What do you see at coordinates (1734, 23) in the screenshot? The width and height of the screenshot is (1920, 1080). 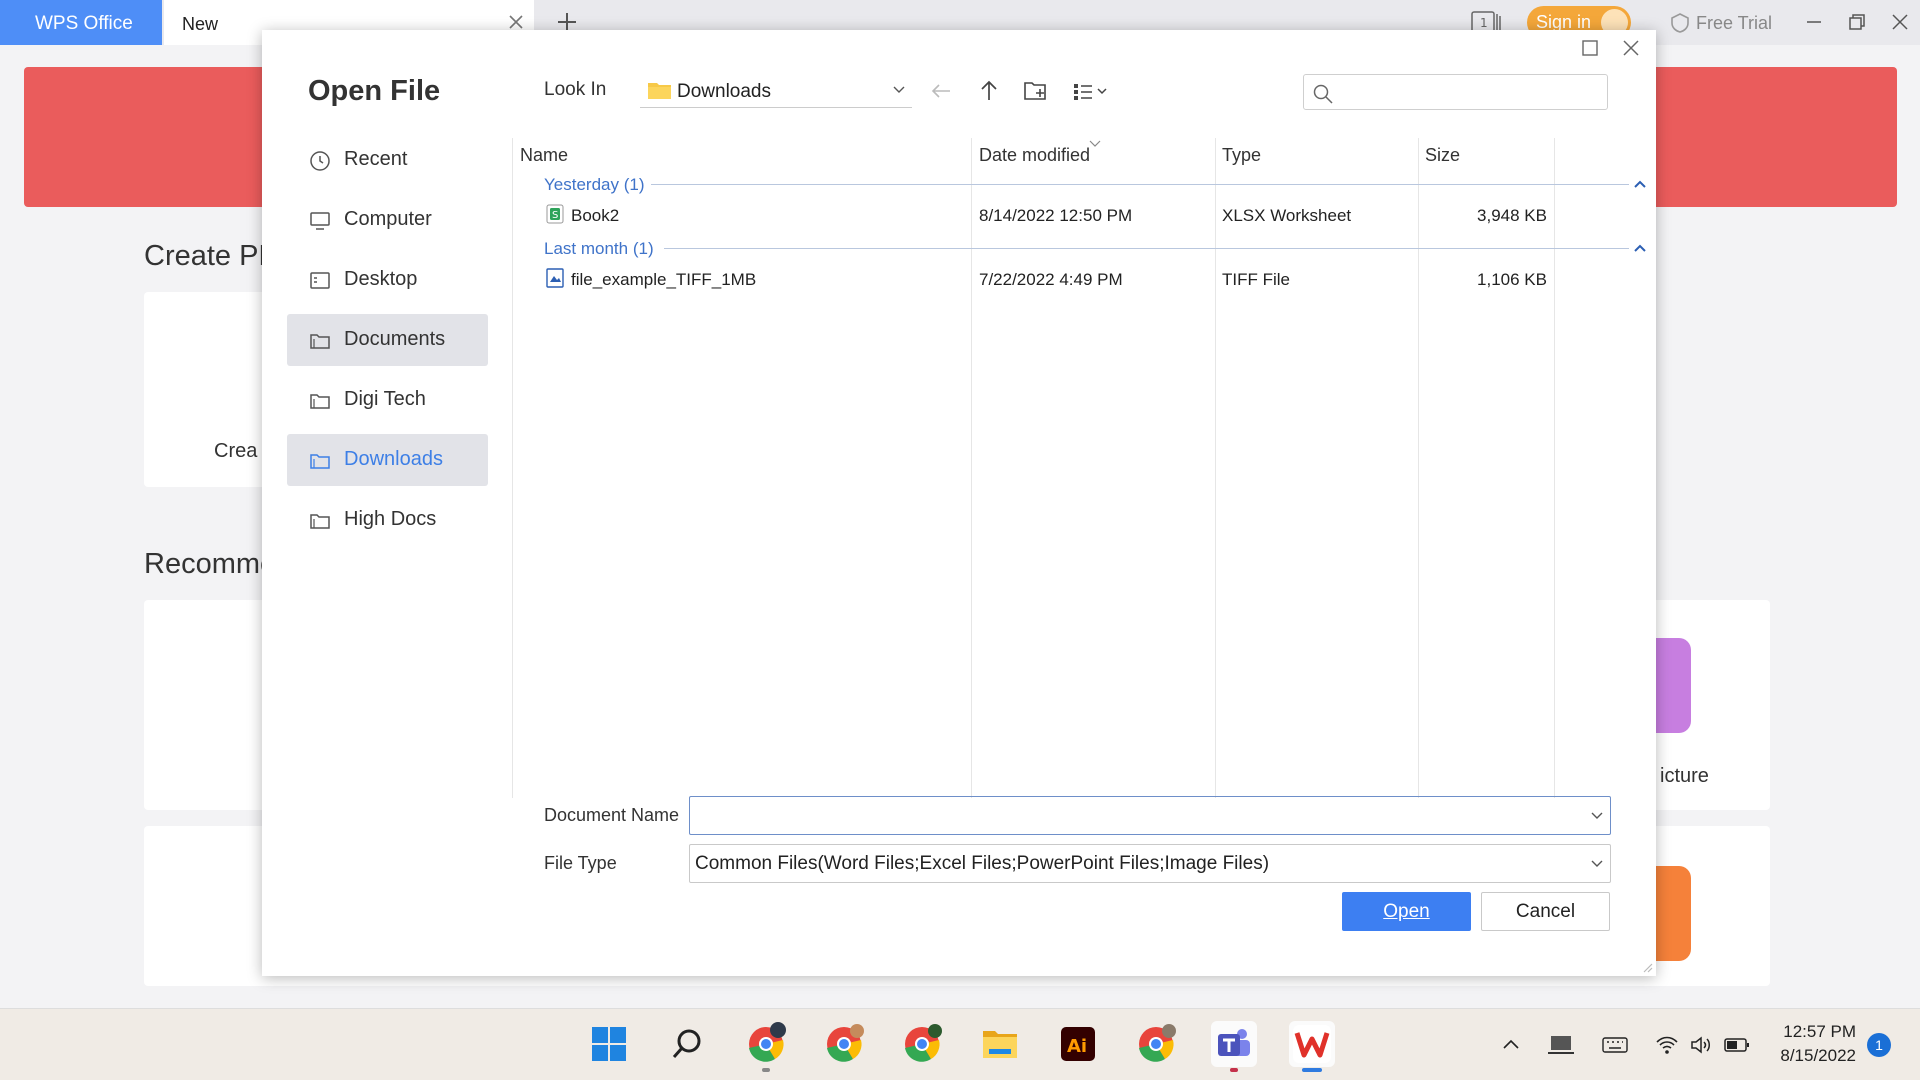 I see `free-trial-label: Free Trial` at bounding box center [1734, 23].